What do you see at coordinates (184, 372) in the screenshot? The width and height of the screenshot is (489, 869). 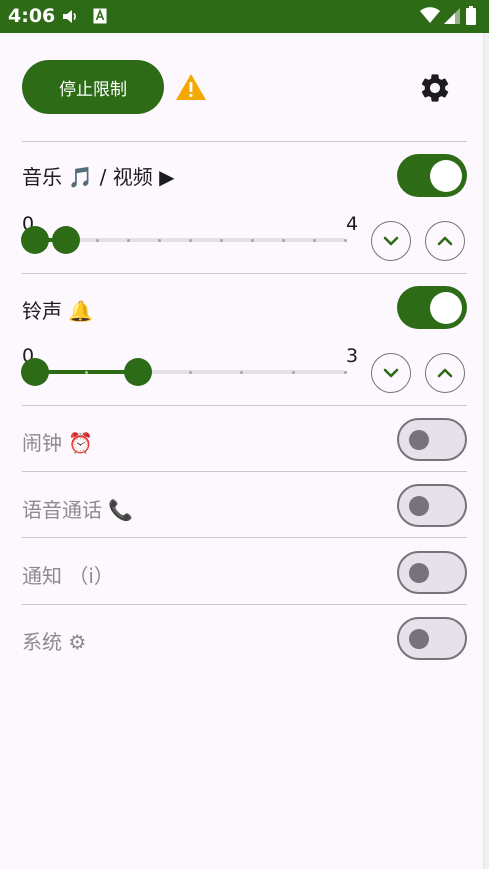 I see `ringtone-volume-slider` at bounding box center [184, 372].